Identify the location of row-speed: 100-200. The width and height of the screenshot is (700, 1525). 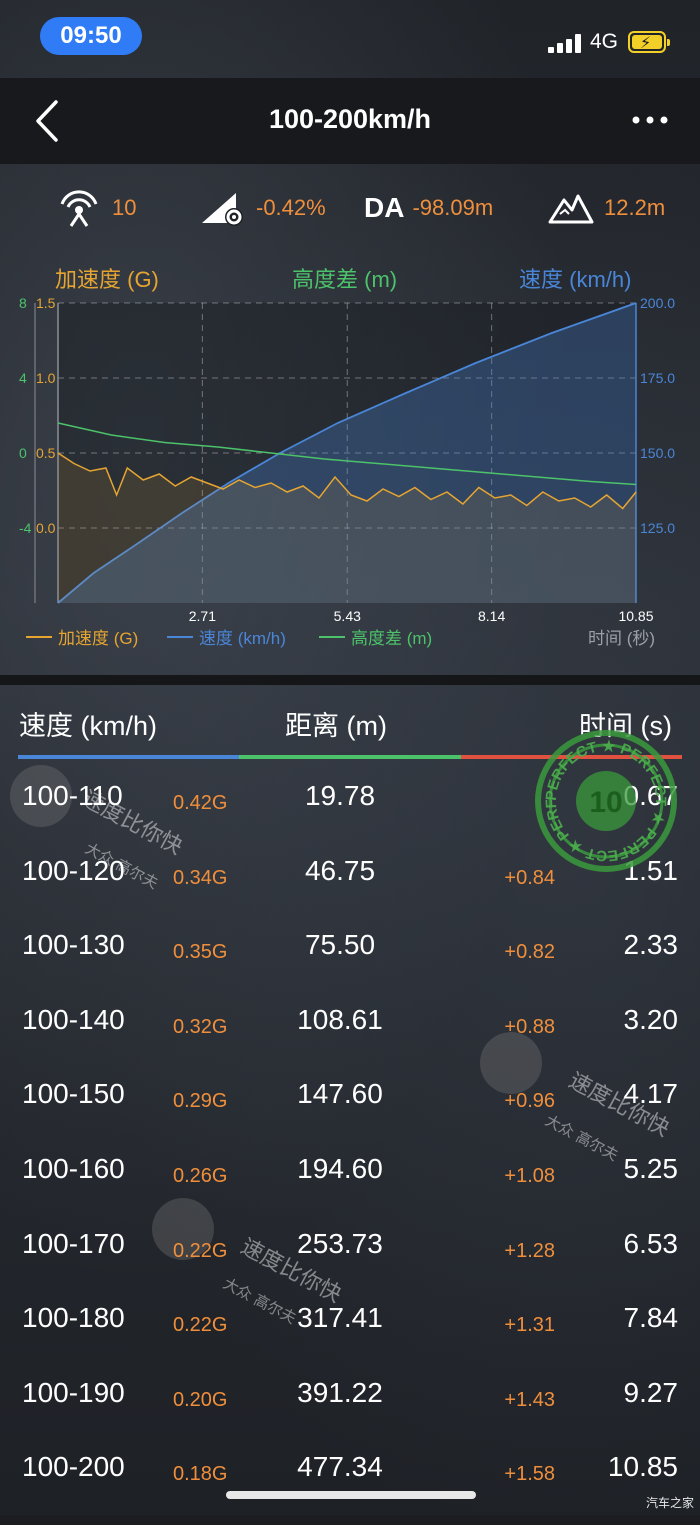
(73, 1467).